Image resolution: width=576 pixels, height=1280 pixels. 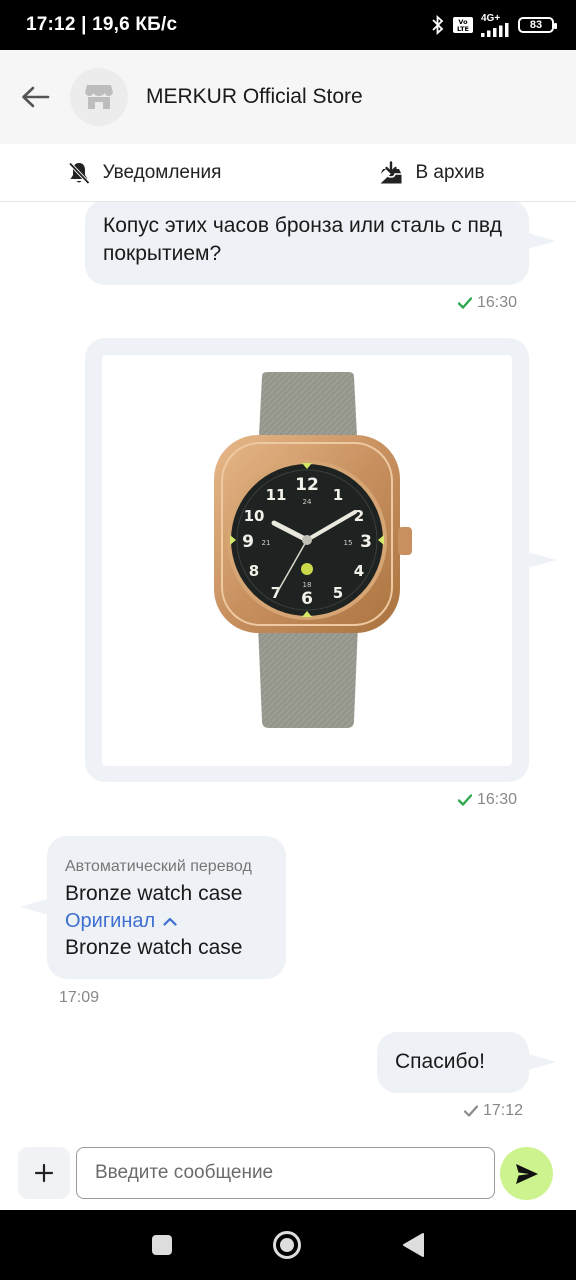 I want to click on attach-button, so click(x=44, y=1173).